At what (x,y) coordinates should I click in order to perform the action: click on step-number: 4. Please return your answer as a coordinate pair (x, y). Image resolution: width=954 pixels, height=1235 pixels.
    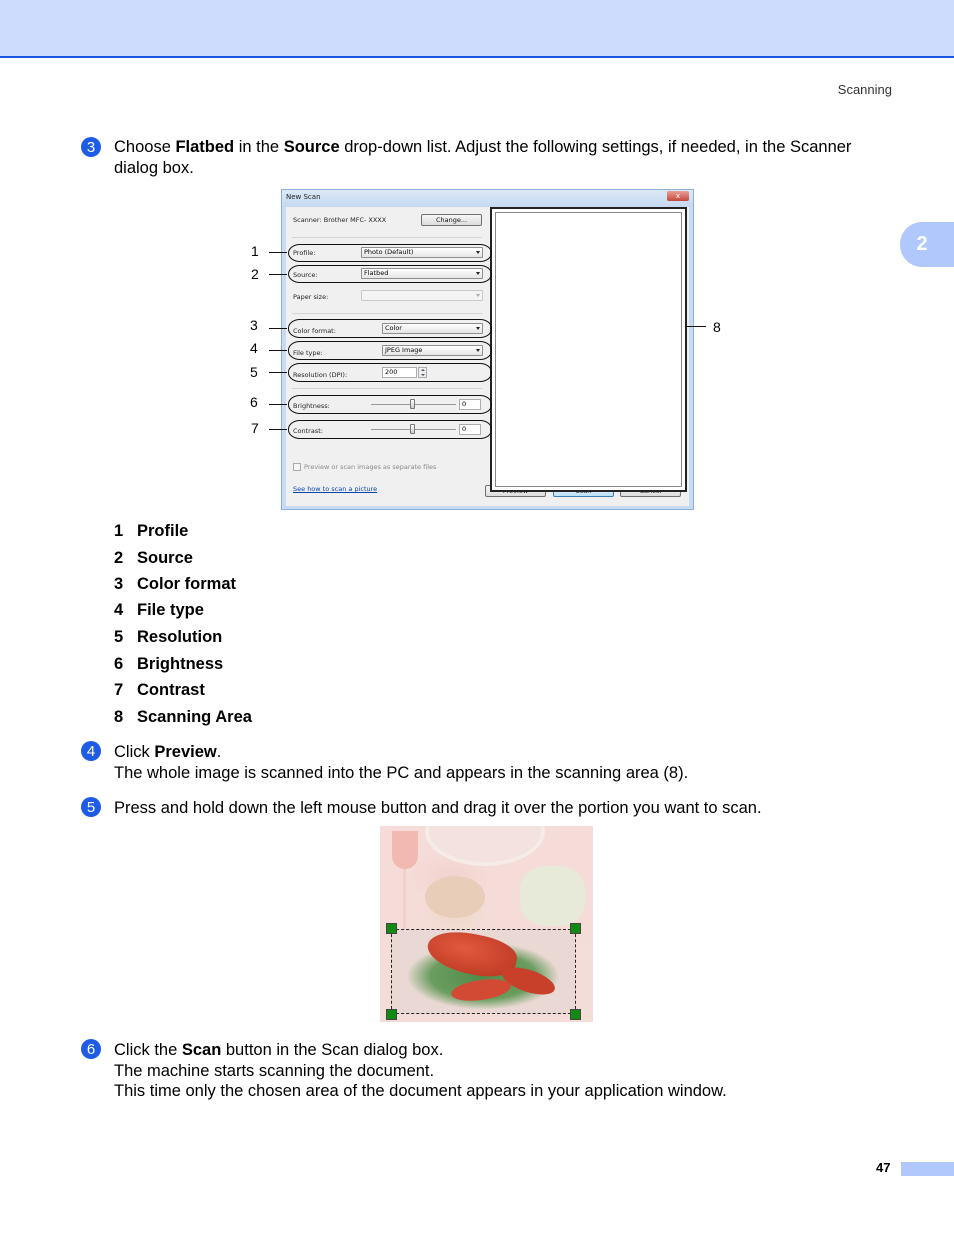
    Looking at the image, I should click on (91, 751).